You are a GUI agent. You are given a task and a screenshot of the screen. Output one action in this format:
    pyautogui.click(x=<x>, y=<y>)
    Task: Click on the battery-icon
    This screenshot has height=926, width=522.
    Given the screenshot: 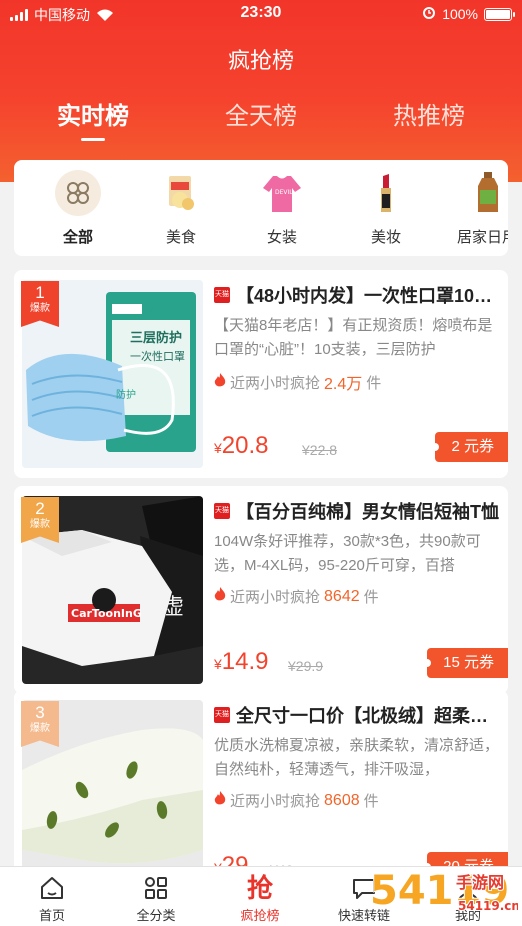 What is the action you would take?
    pyautogui.click(x=499, y=14)
    